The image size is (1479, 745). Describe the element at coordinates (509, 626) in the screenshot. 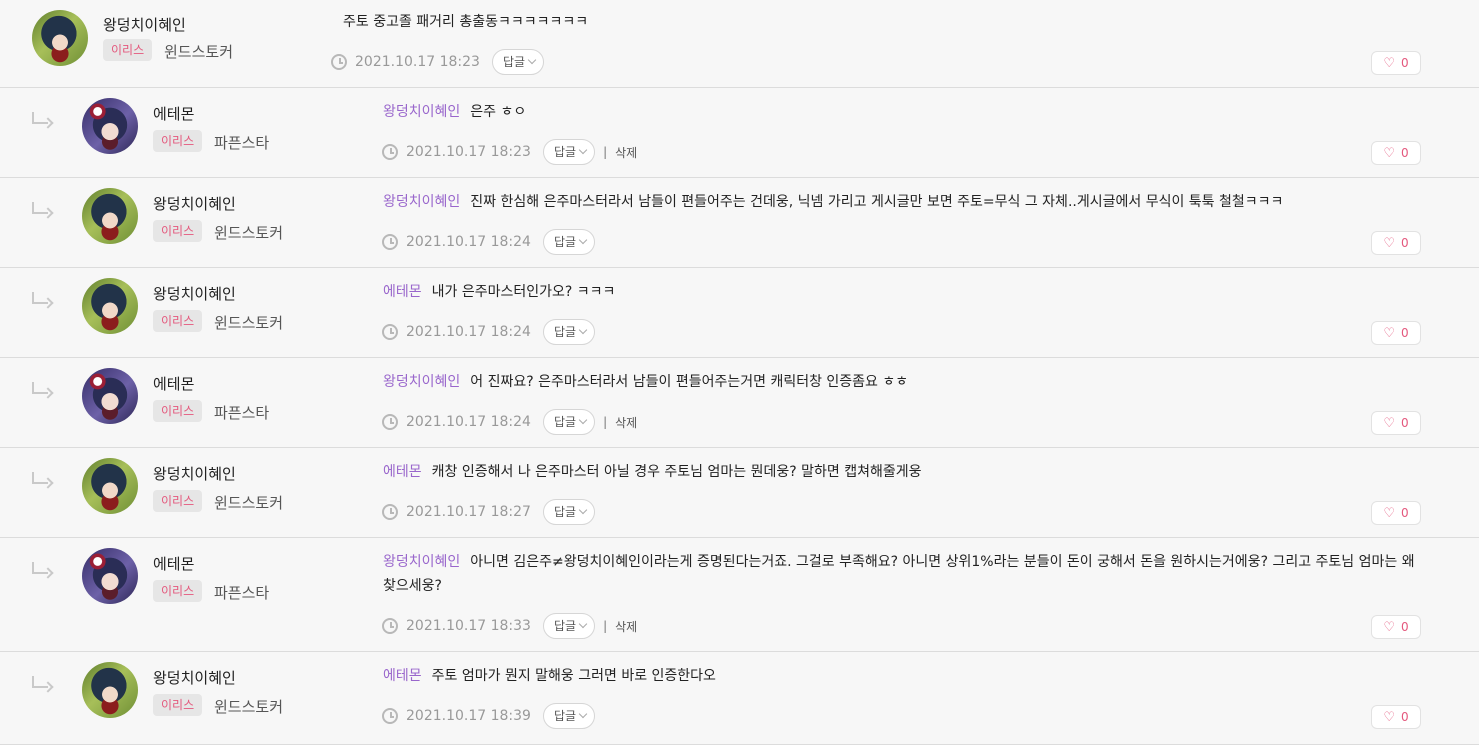

I see `comment-meta: 2021.10.17 18:33 답글 | 삭제` at that location.